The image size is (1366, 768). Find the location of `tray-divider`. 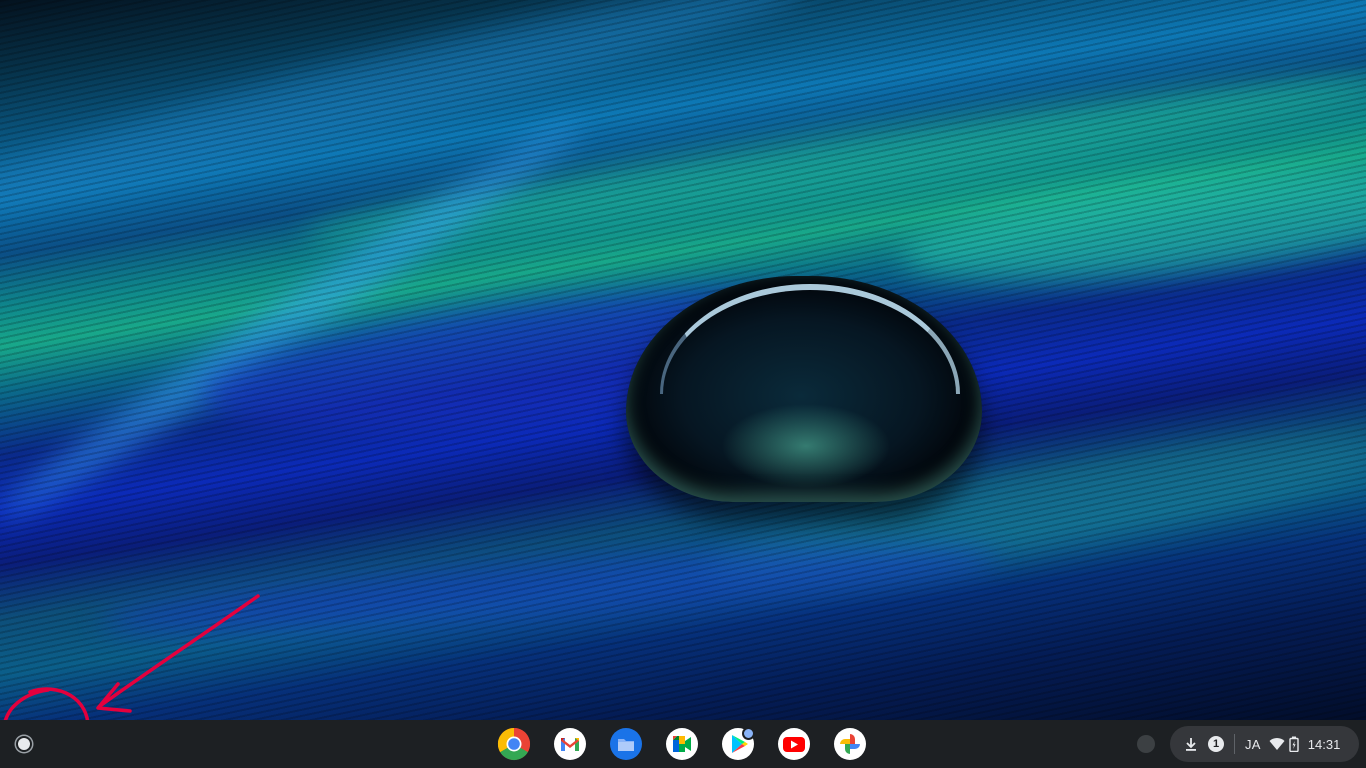

tray-divider is located at coordinates (1234, 744).